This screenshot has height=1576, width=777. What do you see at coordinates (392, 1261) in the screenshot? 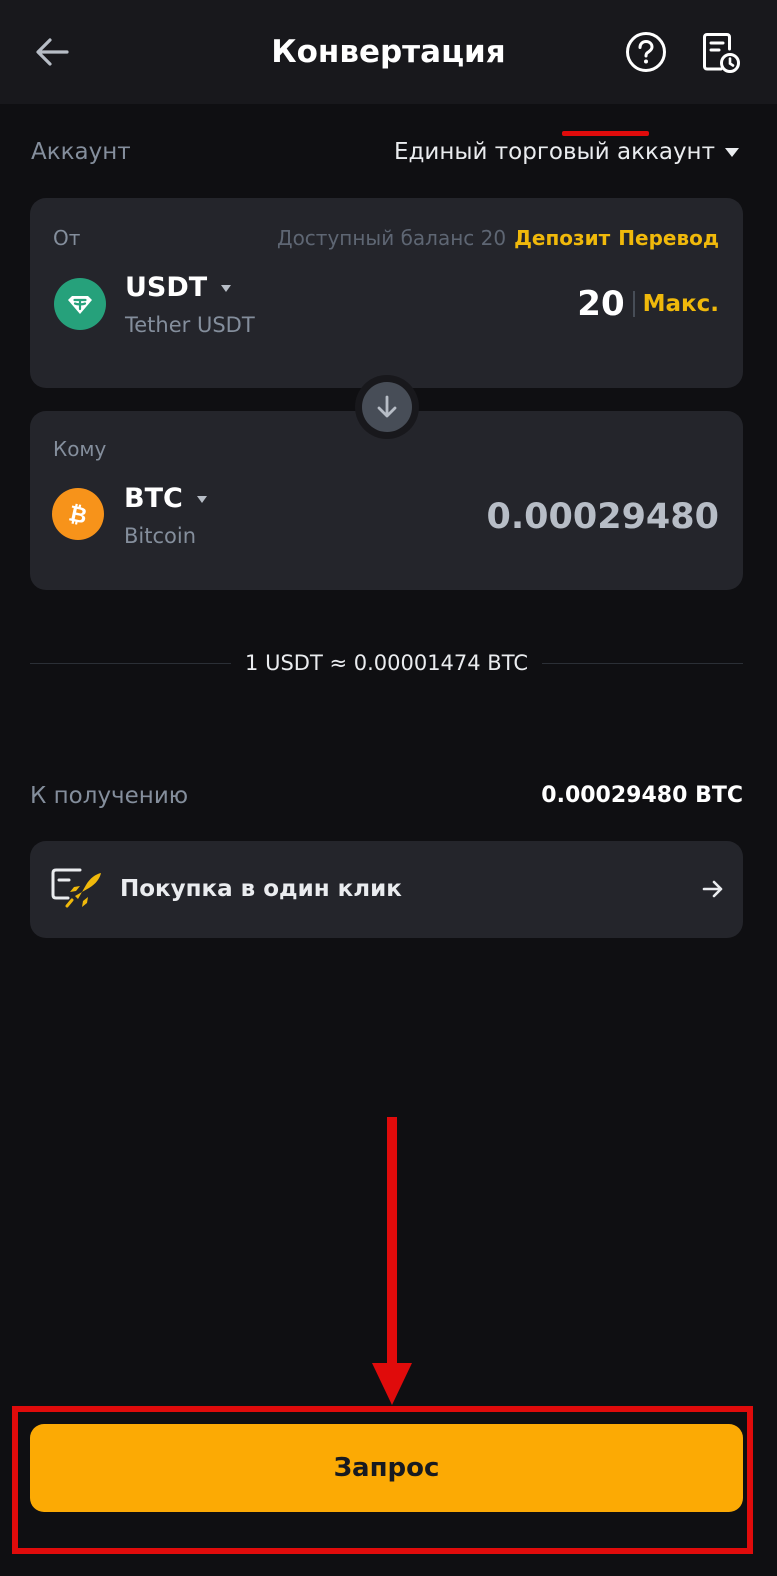
I see `annotation-arrow-icon` at bounding box center [392, 1261].